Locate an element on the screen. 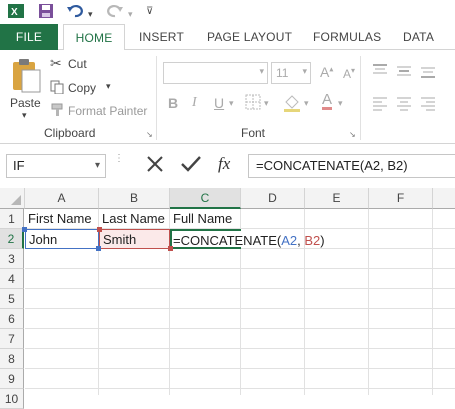 This screenshot has width=455, height=409. cancel-entry-icon is located at coordinates (155, 165).